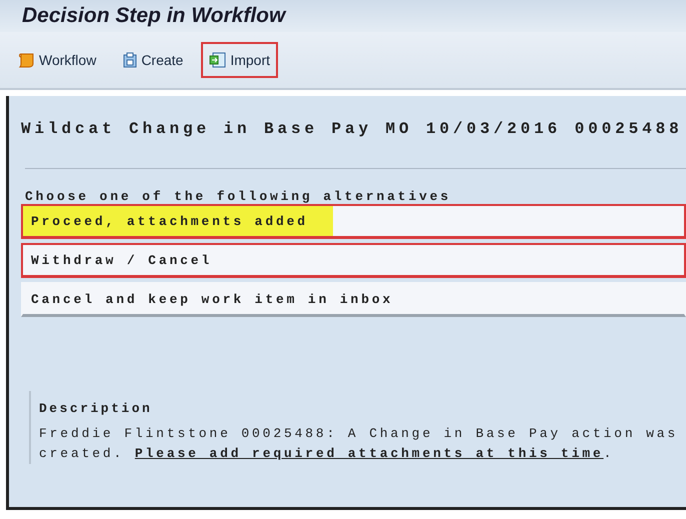 This screenshot has height=519, width=686. Describe the element at coordinates (96, 408) in the screenshot. I see `description-title: Description` at that location.